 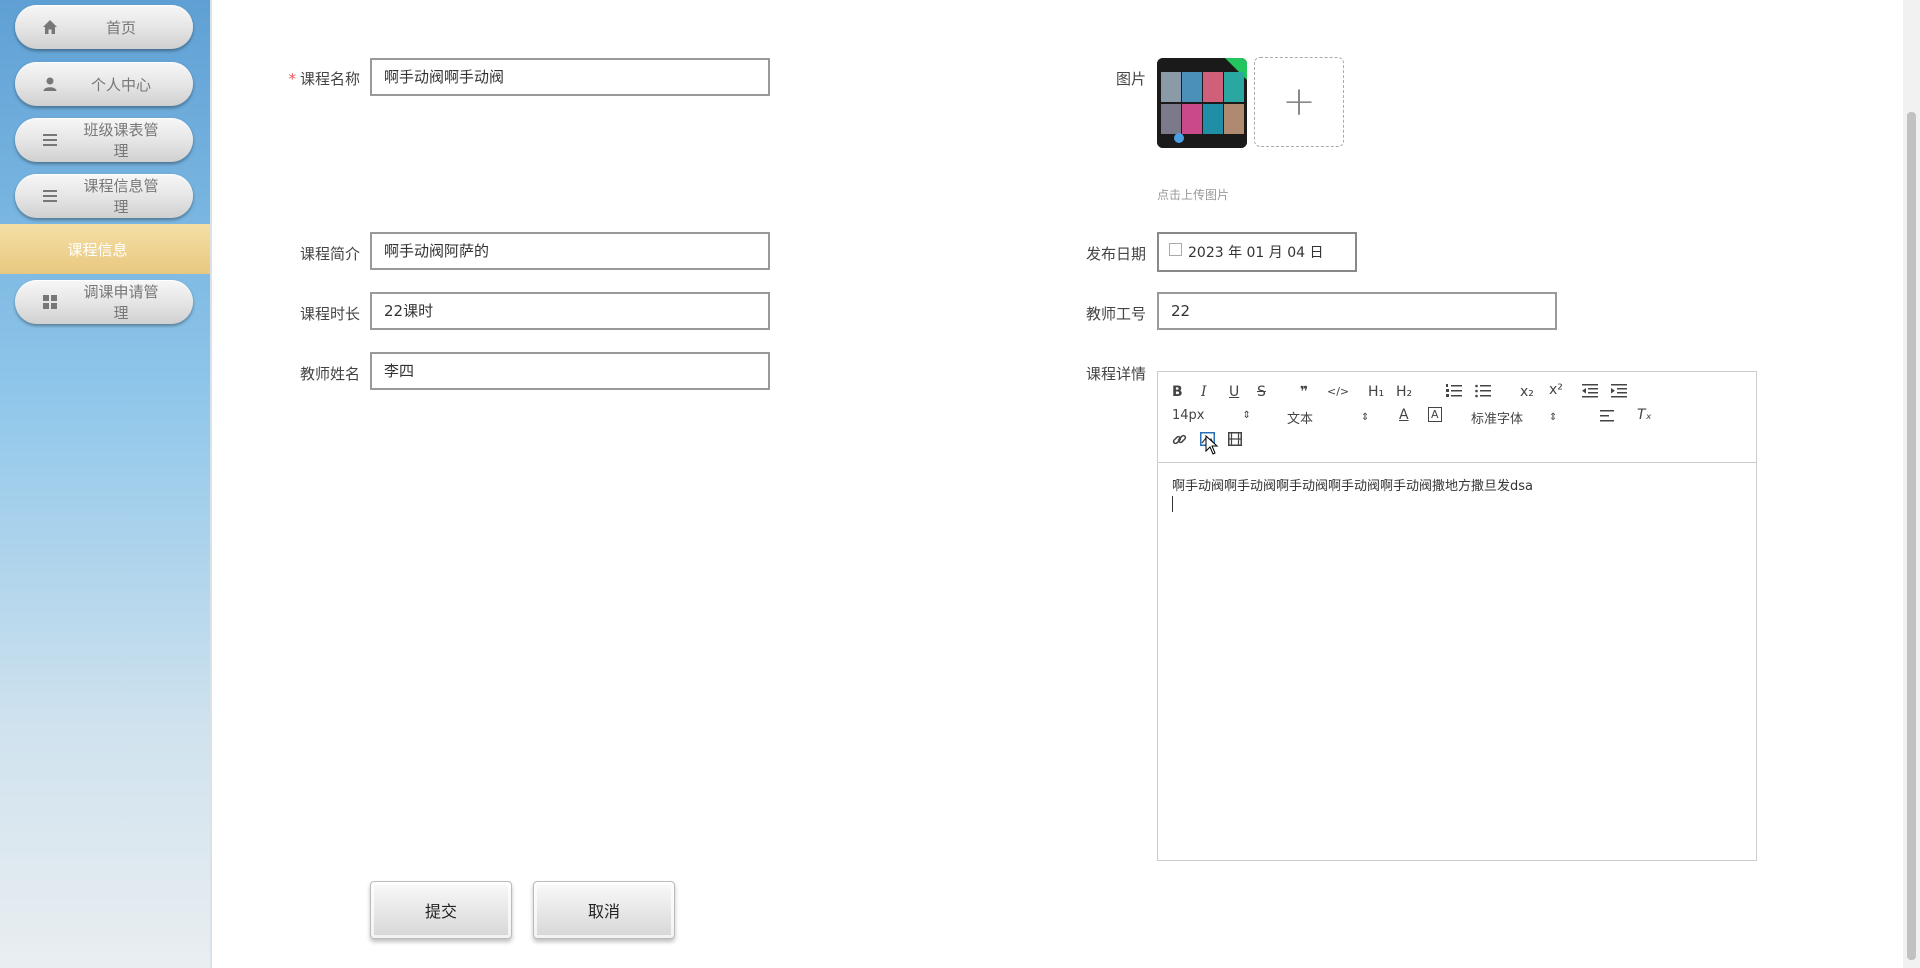 I want to click on h2-button: H₂, so click(x=1404, y=392).